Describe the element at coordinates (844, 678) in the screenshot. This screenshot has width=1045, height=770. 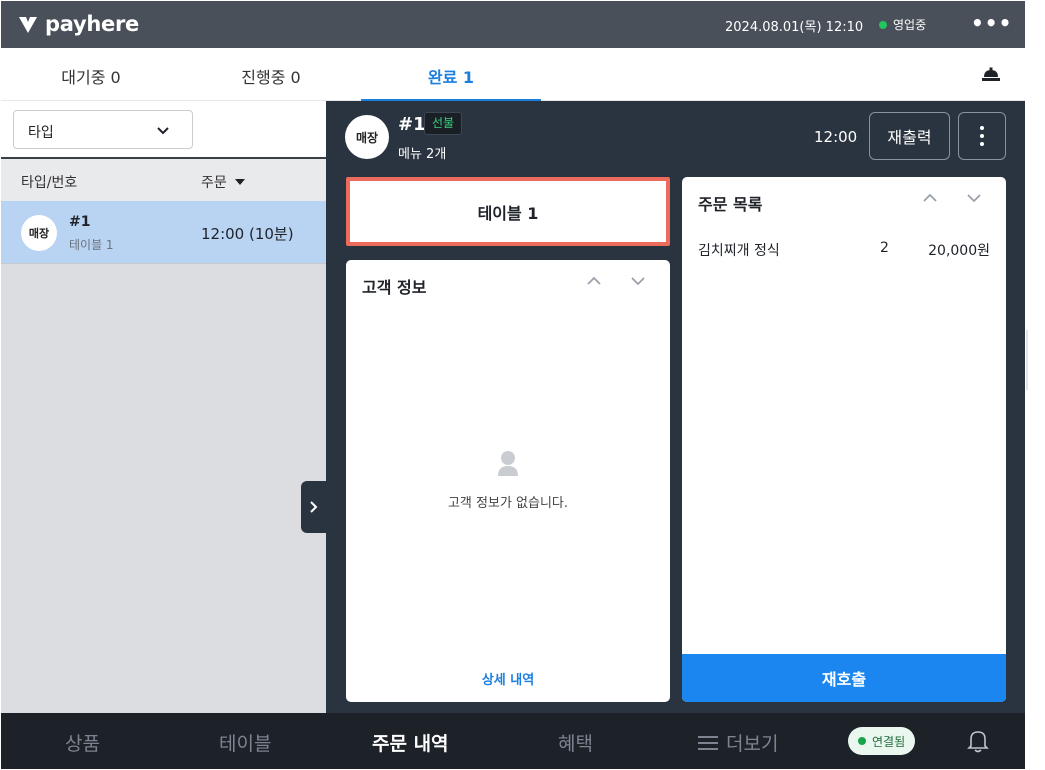
I see `recall-button: 재호출` at that location.